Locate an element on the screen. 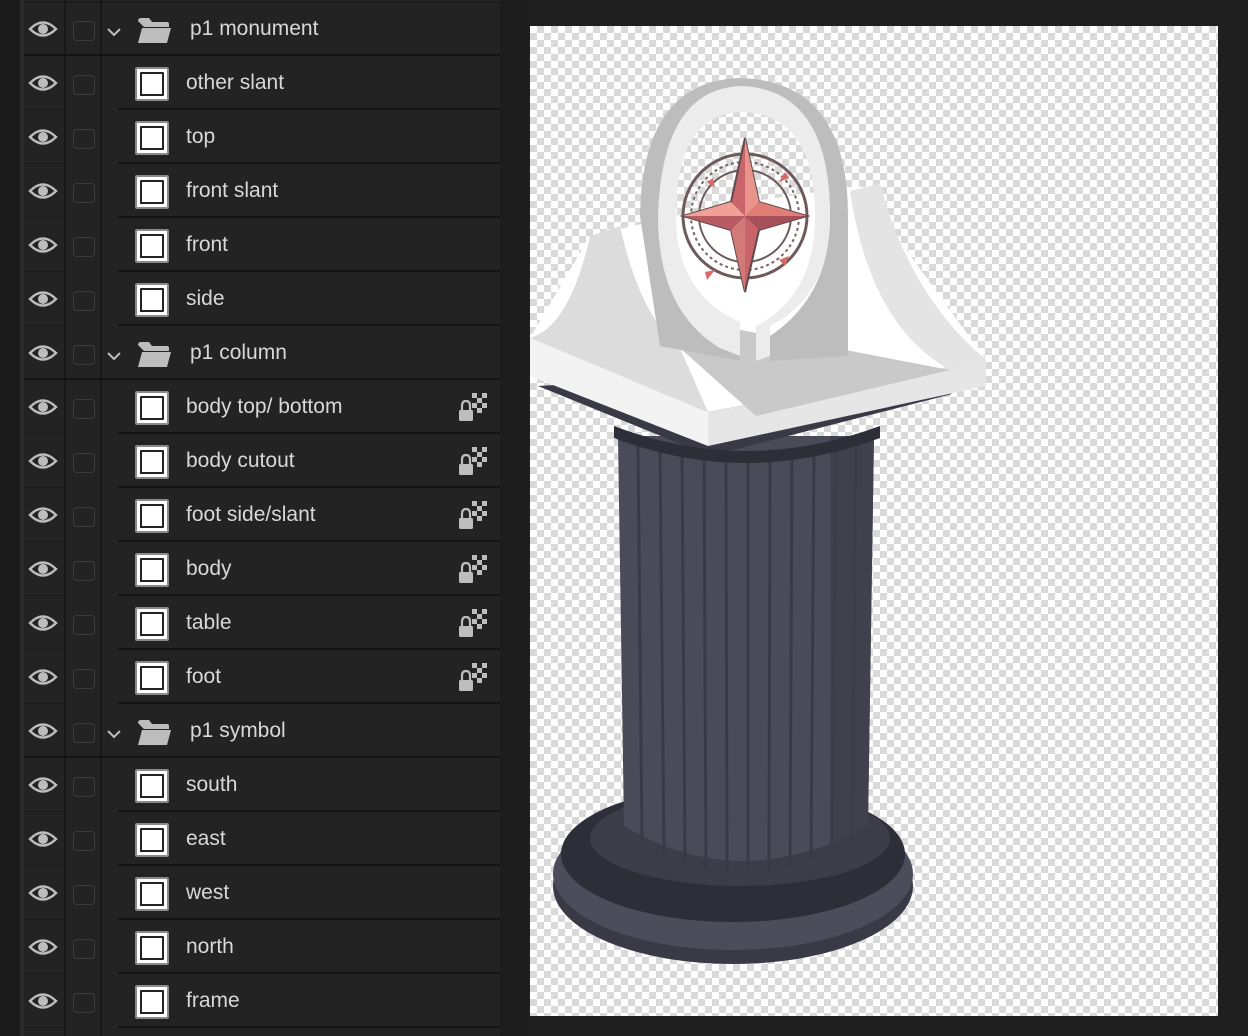  layer-row: frame is located at coordinates (262, 1001).